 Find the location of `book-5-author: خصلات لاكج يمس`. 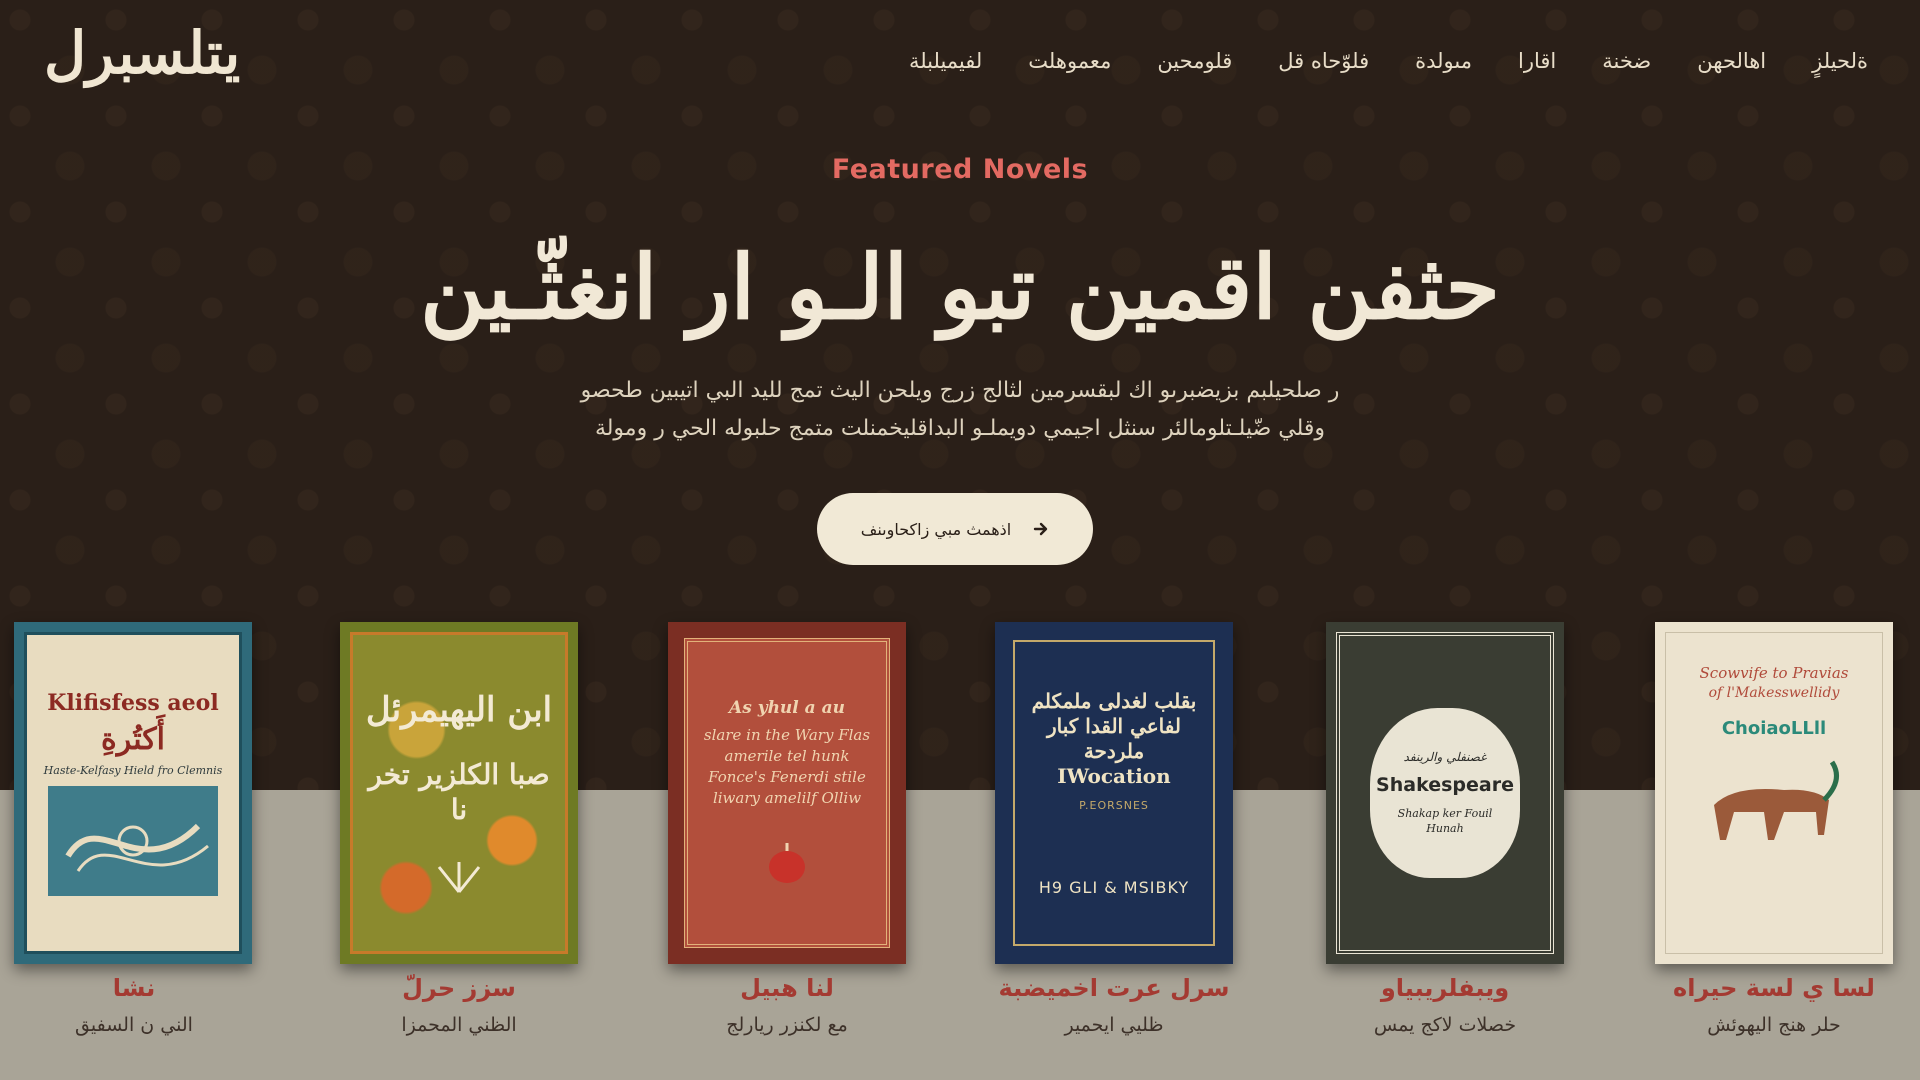

book-5-author: خصلات لاكج يمس is located at coordinates (1445, 1025).